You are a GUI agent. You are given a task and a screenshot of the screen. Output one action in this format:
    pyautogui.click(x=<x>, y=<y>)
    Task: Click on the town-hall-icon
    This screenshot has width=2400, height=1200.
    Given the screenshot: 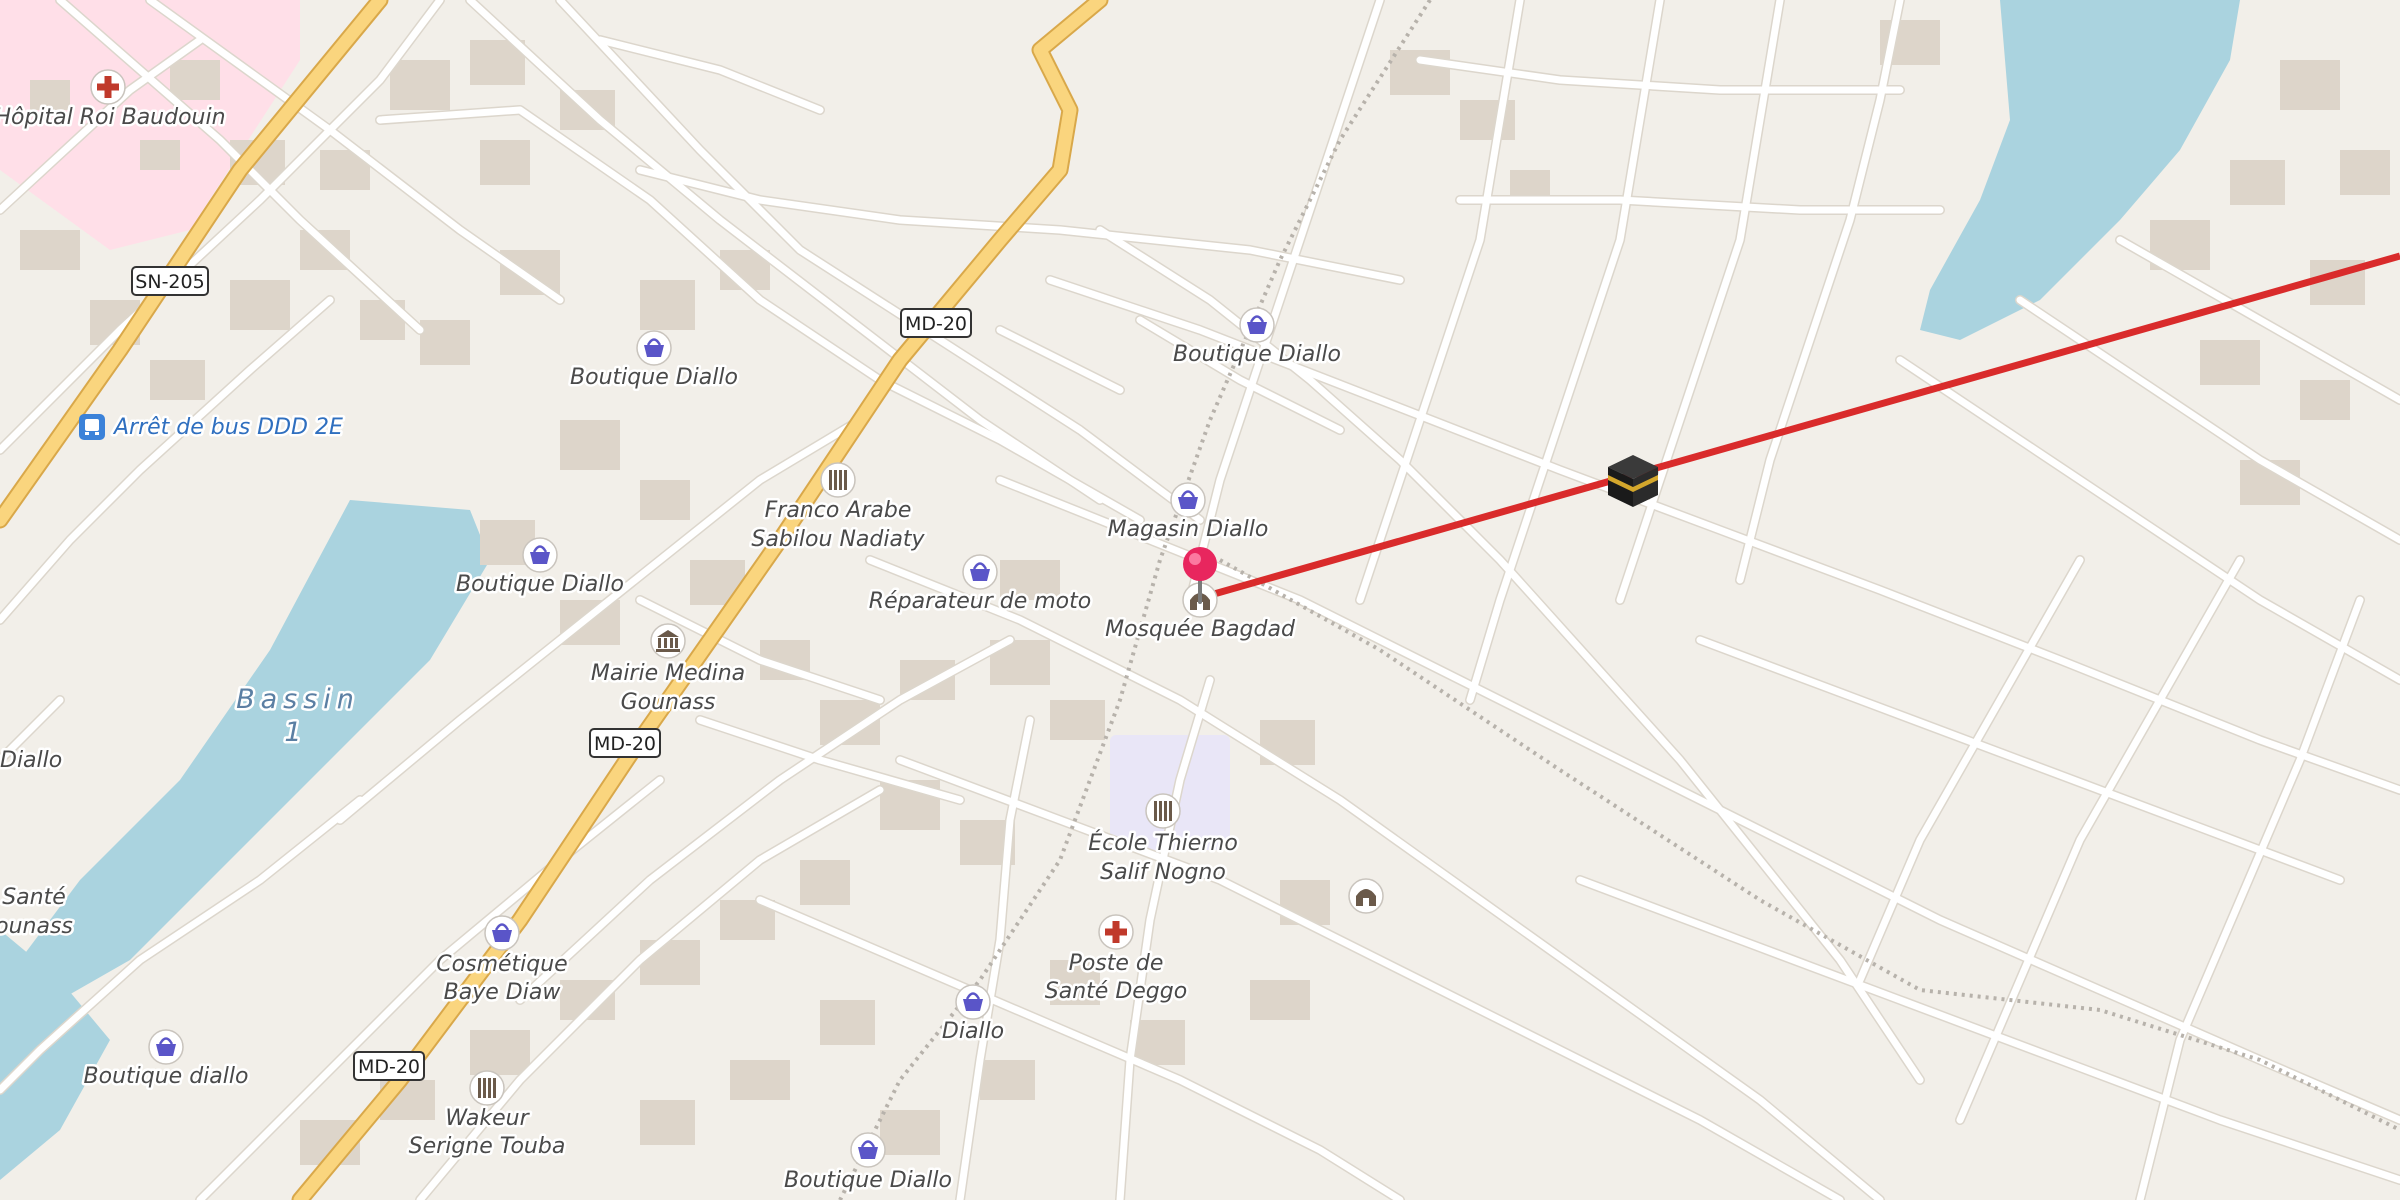 What is the action you would take?
    pyautogui.click(x=668, y=641)
    